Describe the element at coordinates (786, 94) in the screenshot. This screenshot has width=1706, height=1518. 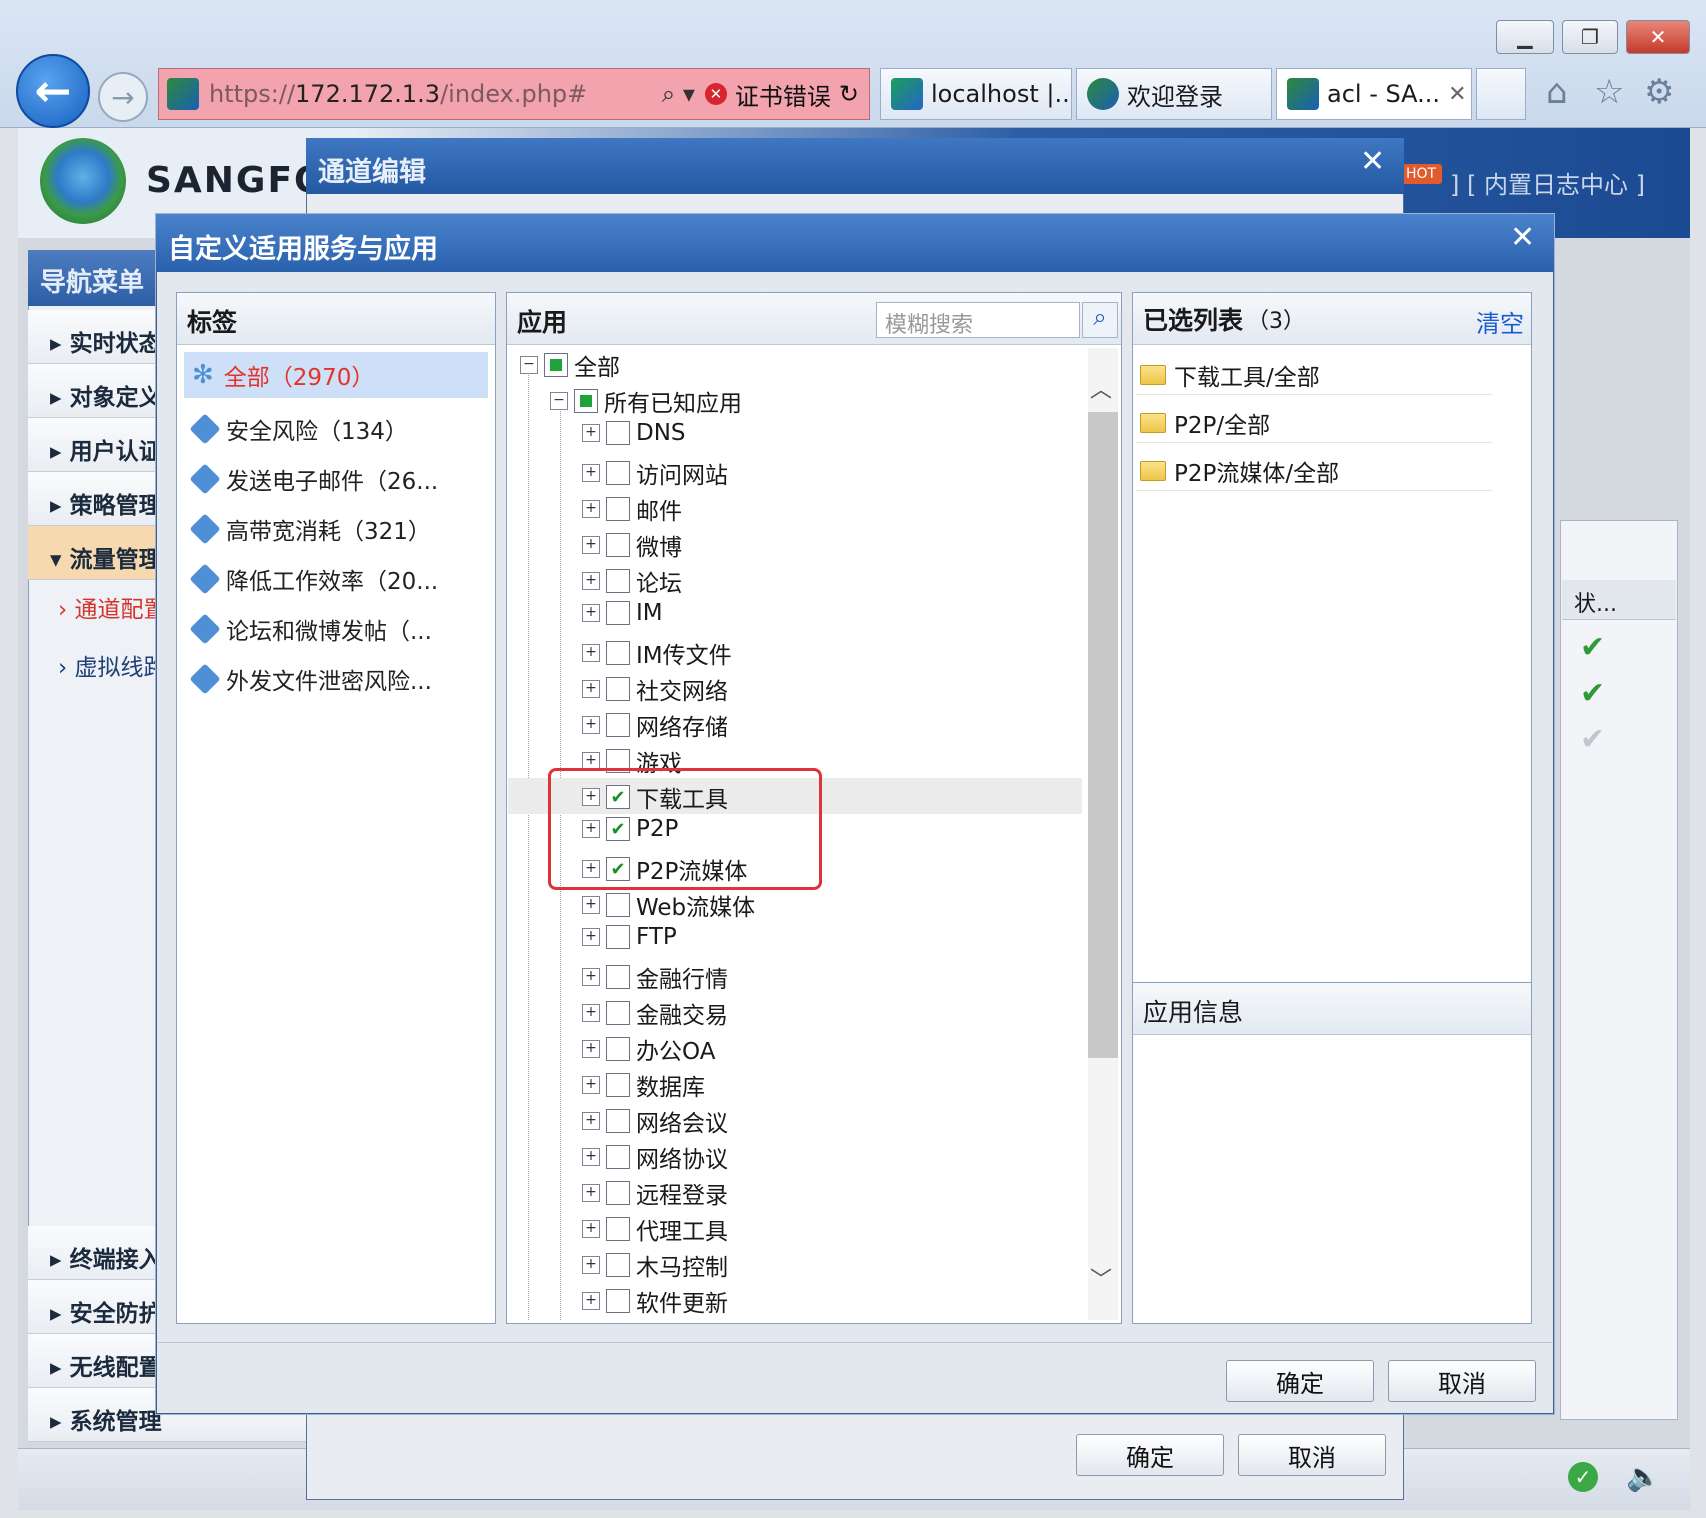
I see `cert-error-button: ✕ 证书错误 ↻` at that location.